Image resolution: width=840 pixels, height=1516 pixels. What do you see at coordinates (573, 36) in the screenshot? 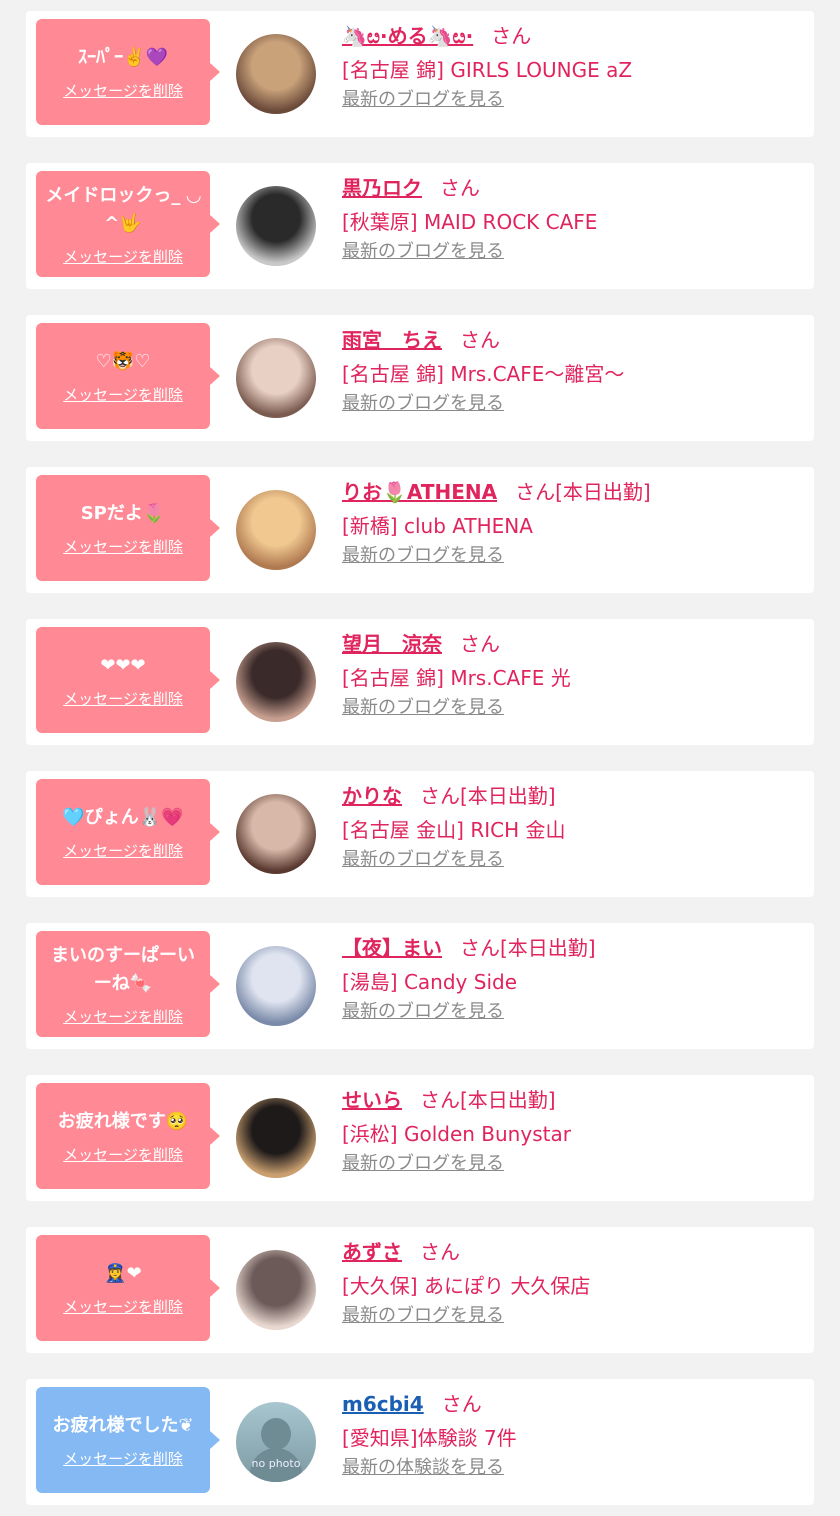
I see `name-line: 🦄ೞ·める🦄ೞ· さん` at bounding box center [573, 36].